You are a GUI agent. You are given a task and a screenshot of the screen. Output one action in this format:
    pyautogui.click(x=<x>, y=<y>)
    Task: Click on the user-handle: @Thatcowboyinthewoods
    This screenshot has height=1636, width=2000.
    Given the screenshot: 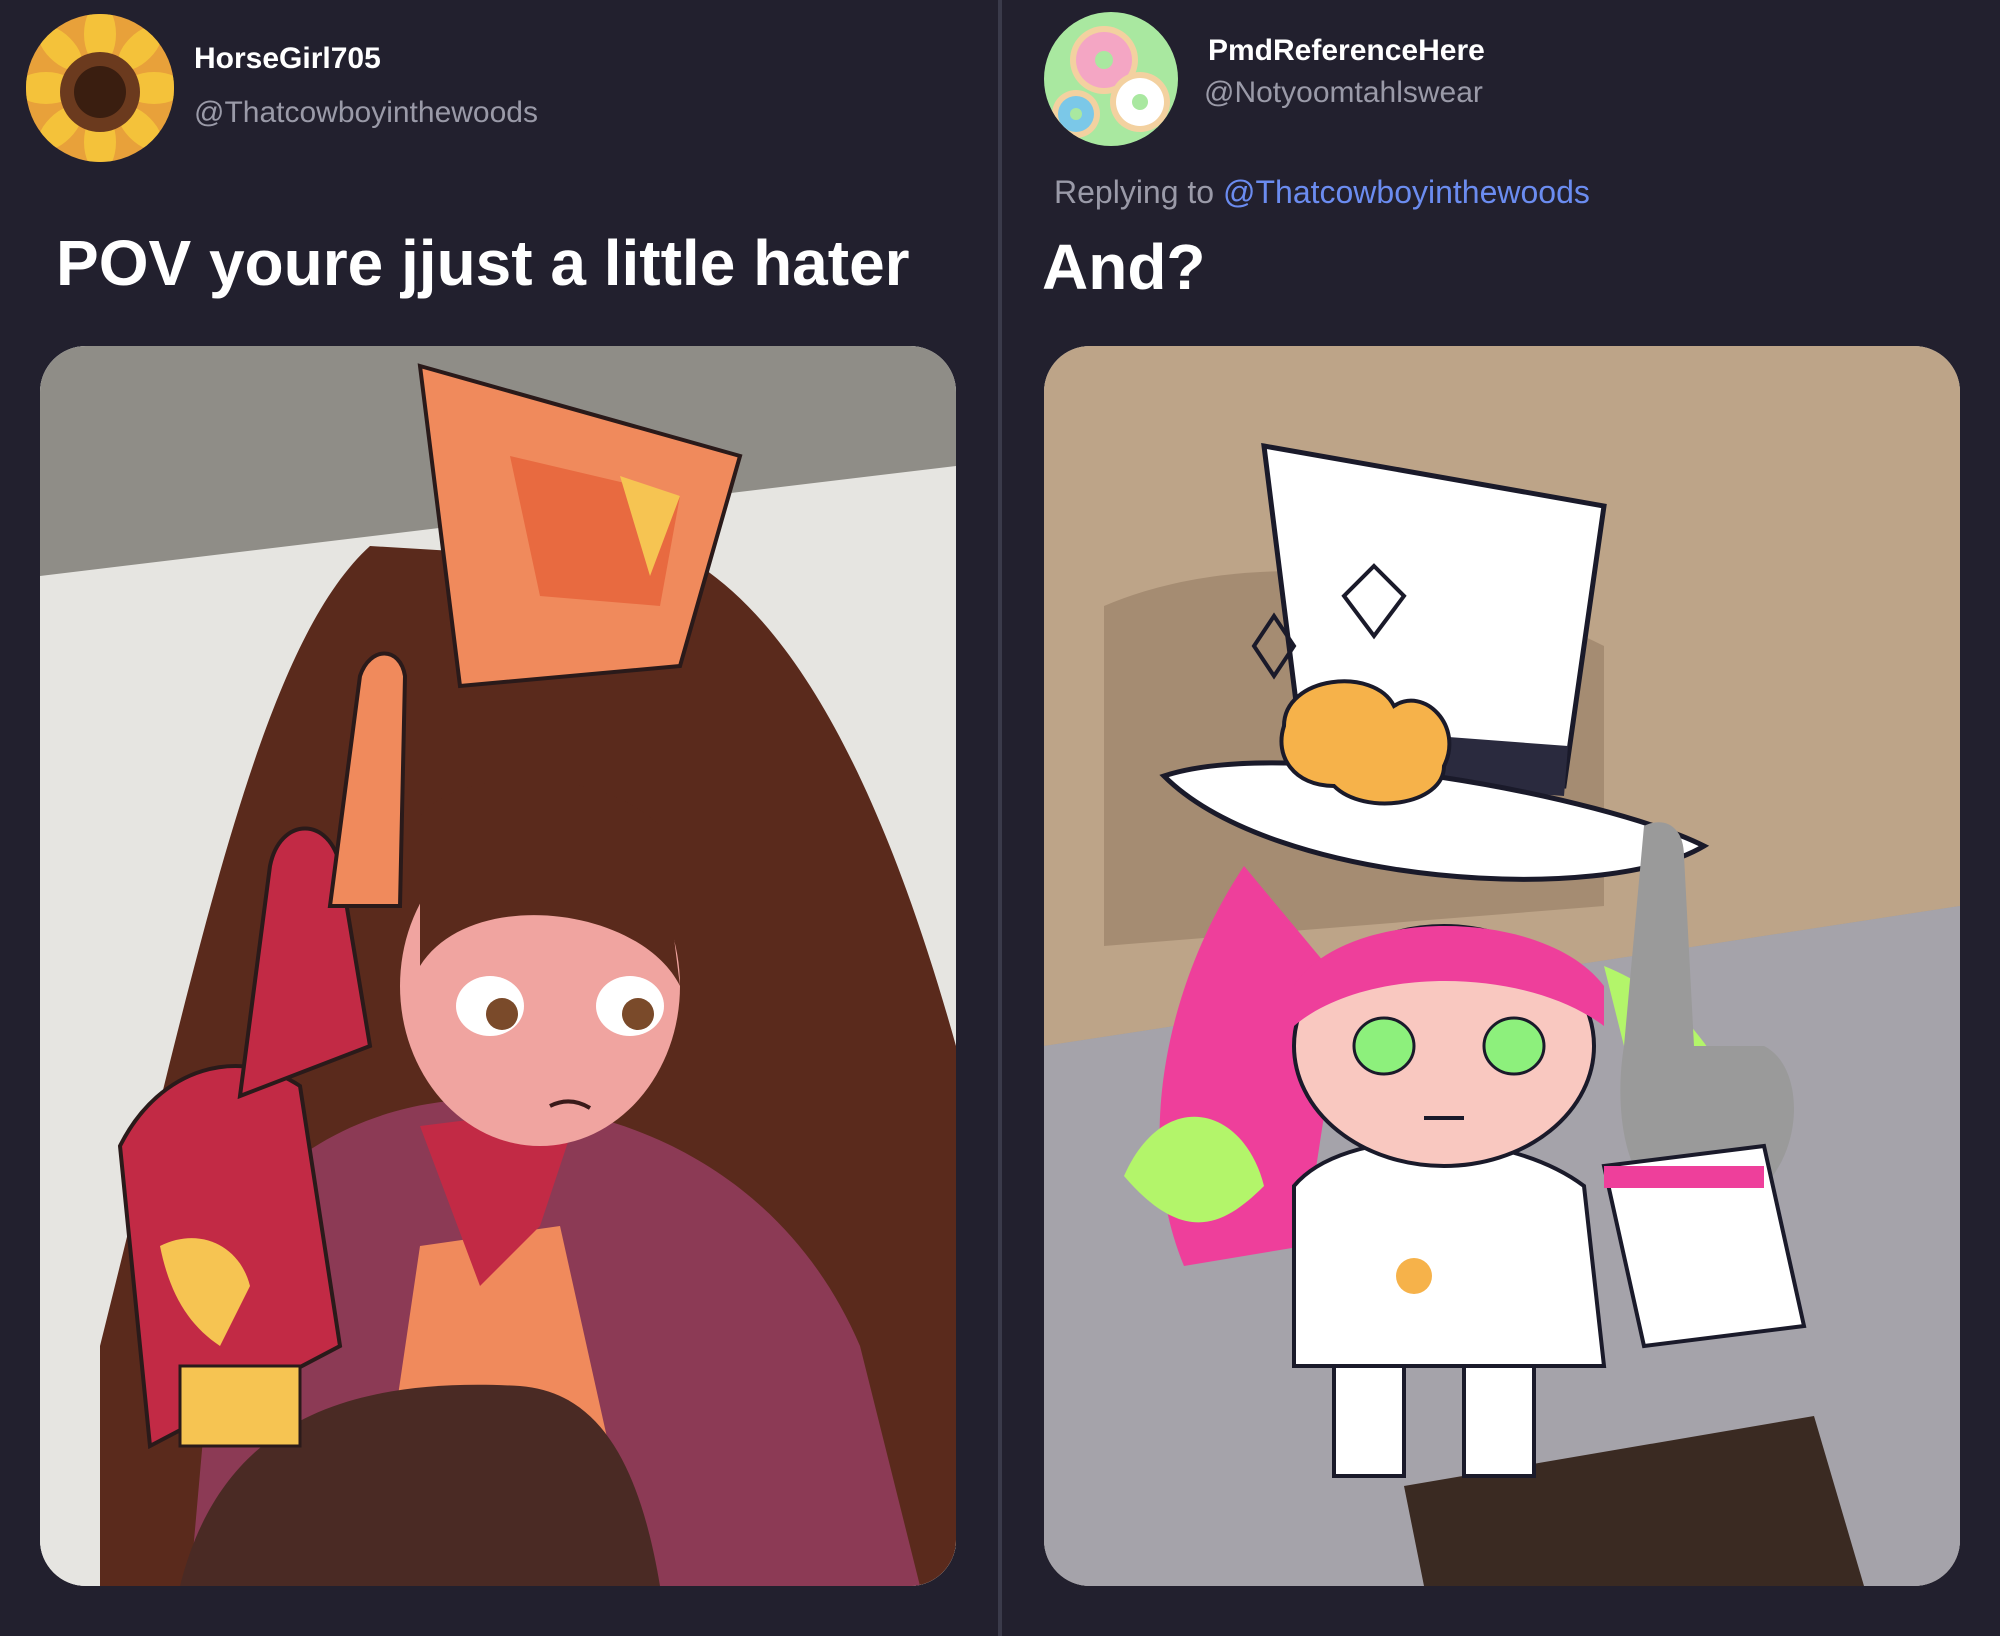 What is the action you would take?
    pyautogui.click(x=366, y=113)
    